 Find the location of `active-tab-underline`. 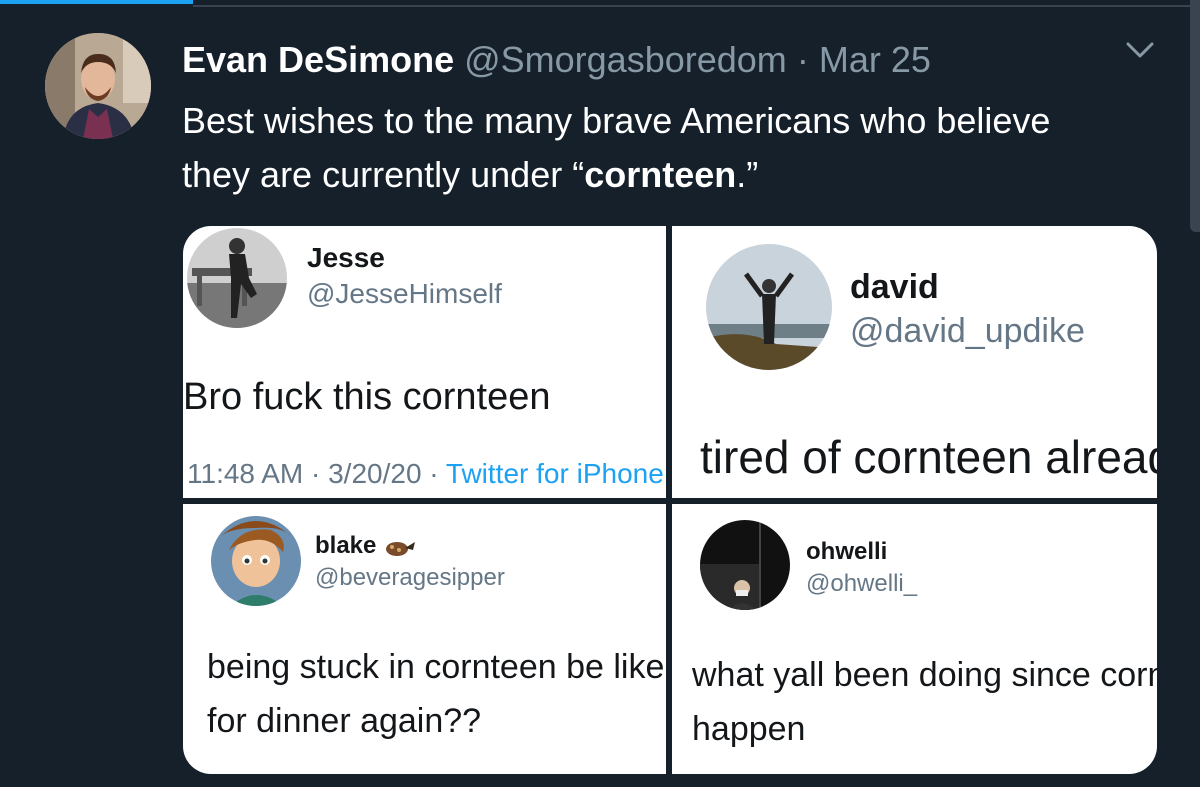

active-tab-underline is located at coordinates (96, 2).